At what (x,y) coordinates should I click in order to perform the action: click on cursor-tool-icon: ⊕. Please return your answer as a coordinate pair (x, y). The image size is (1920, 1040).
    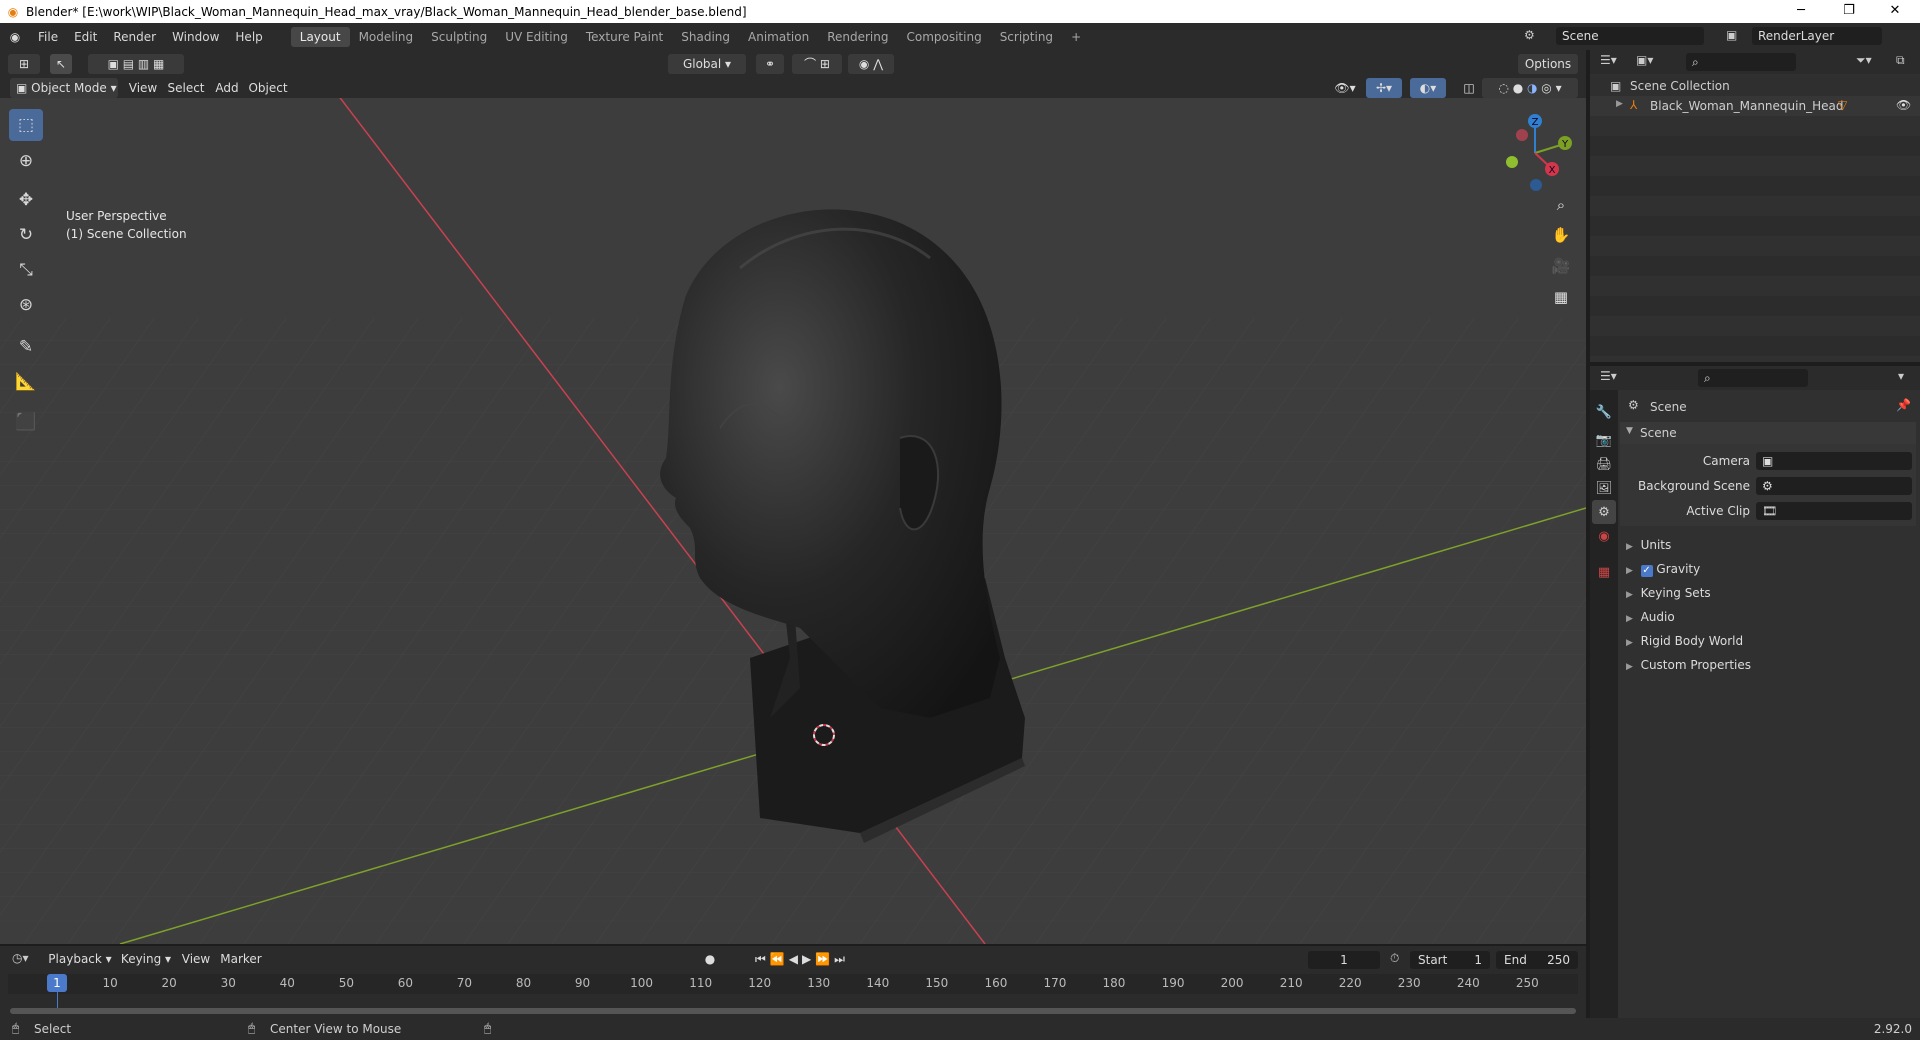
    Looking at the image, I should click on (26, 161).